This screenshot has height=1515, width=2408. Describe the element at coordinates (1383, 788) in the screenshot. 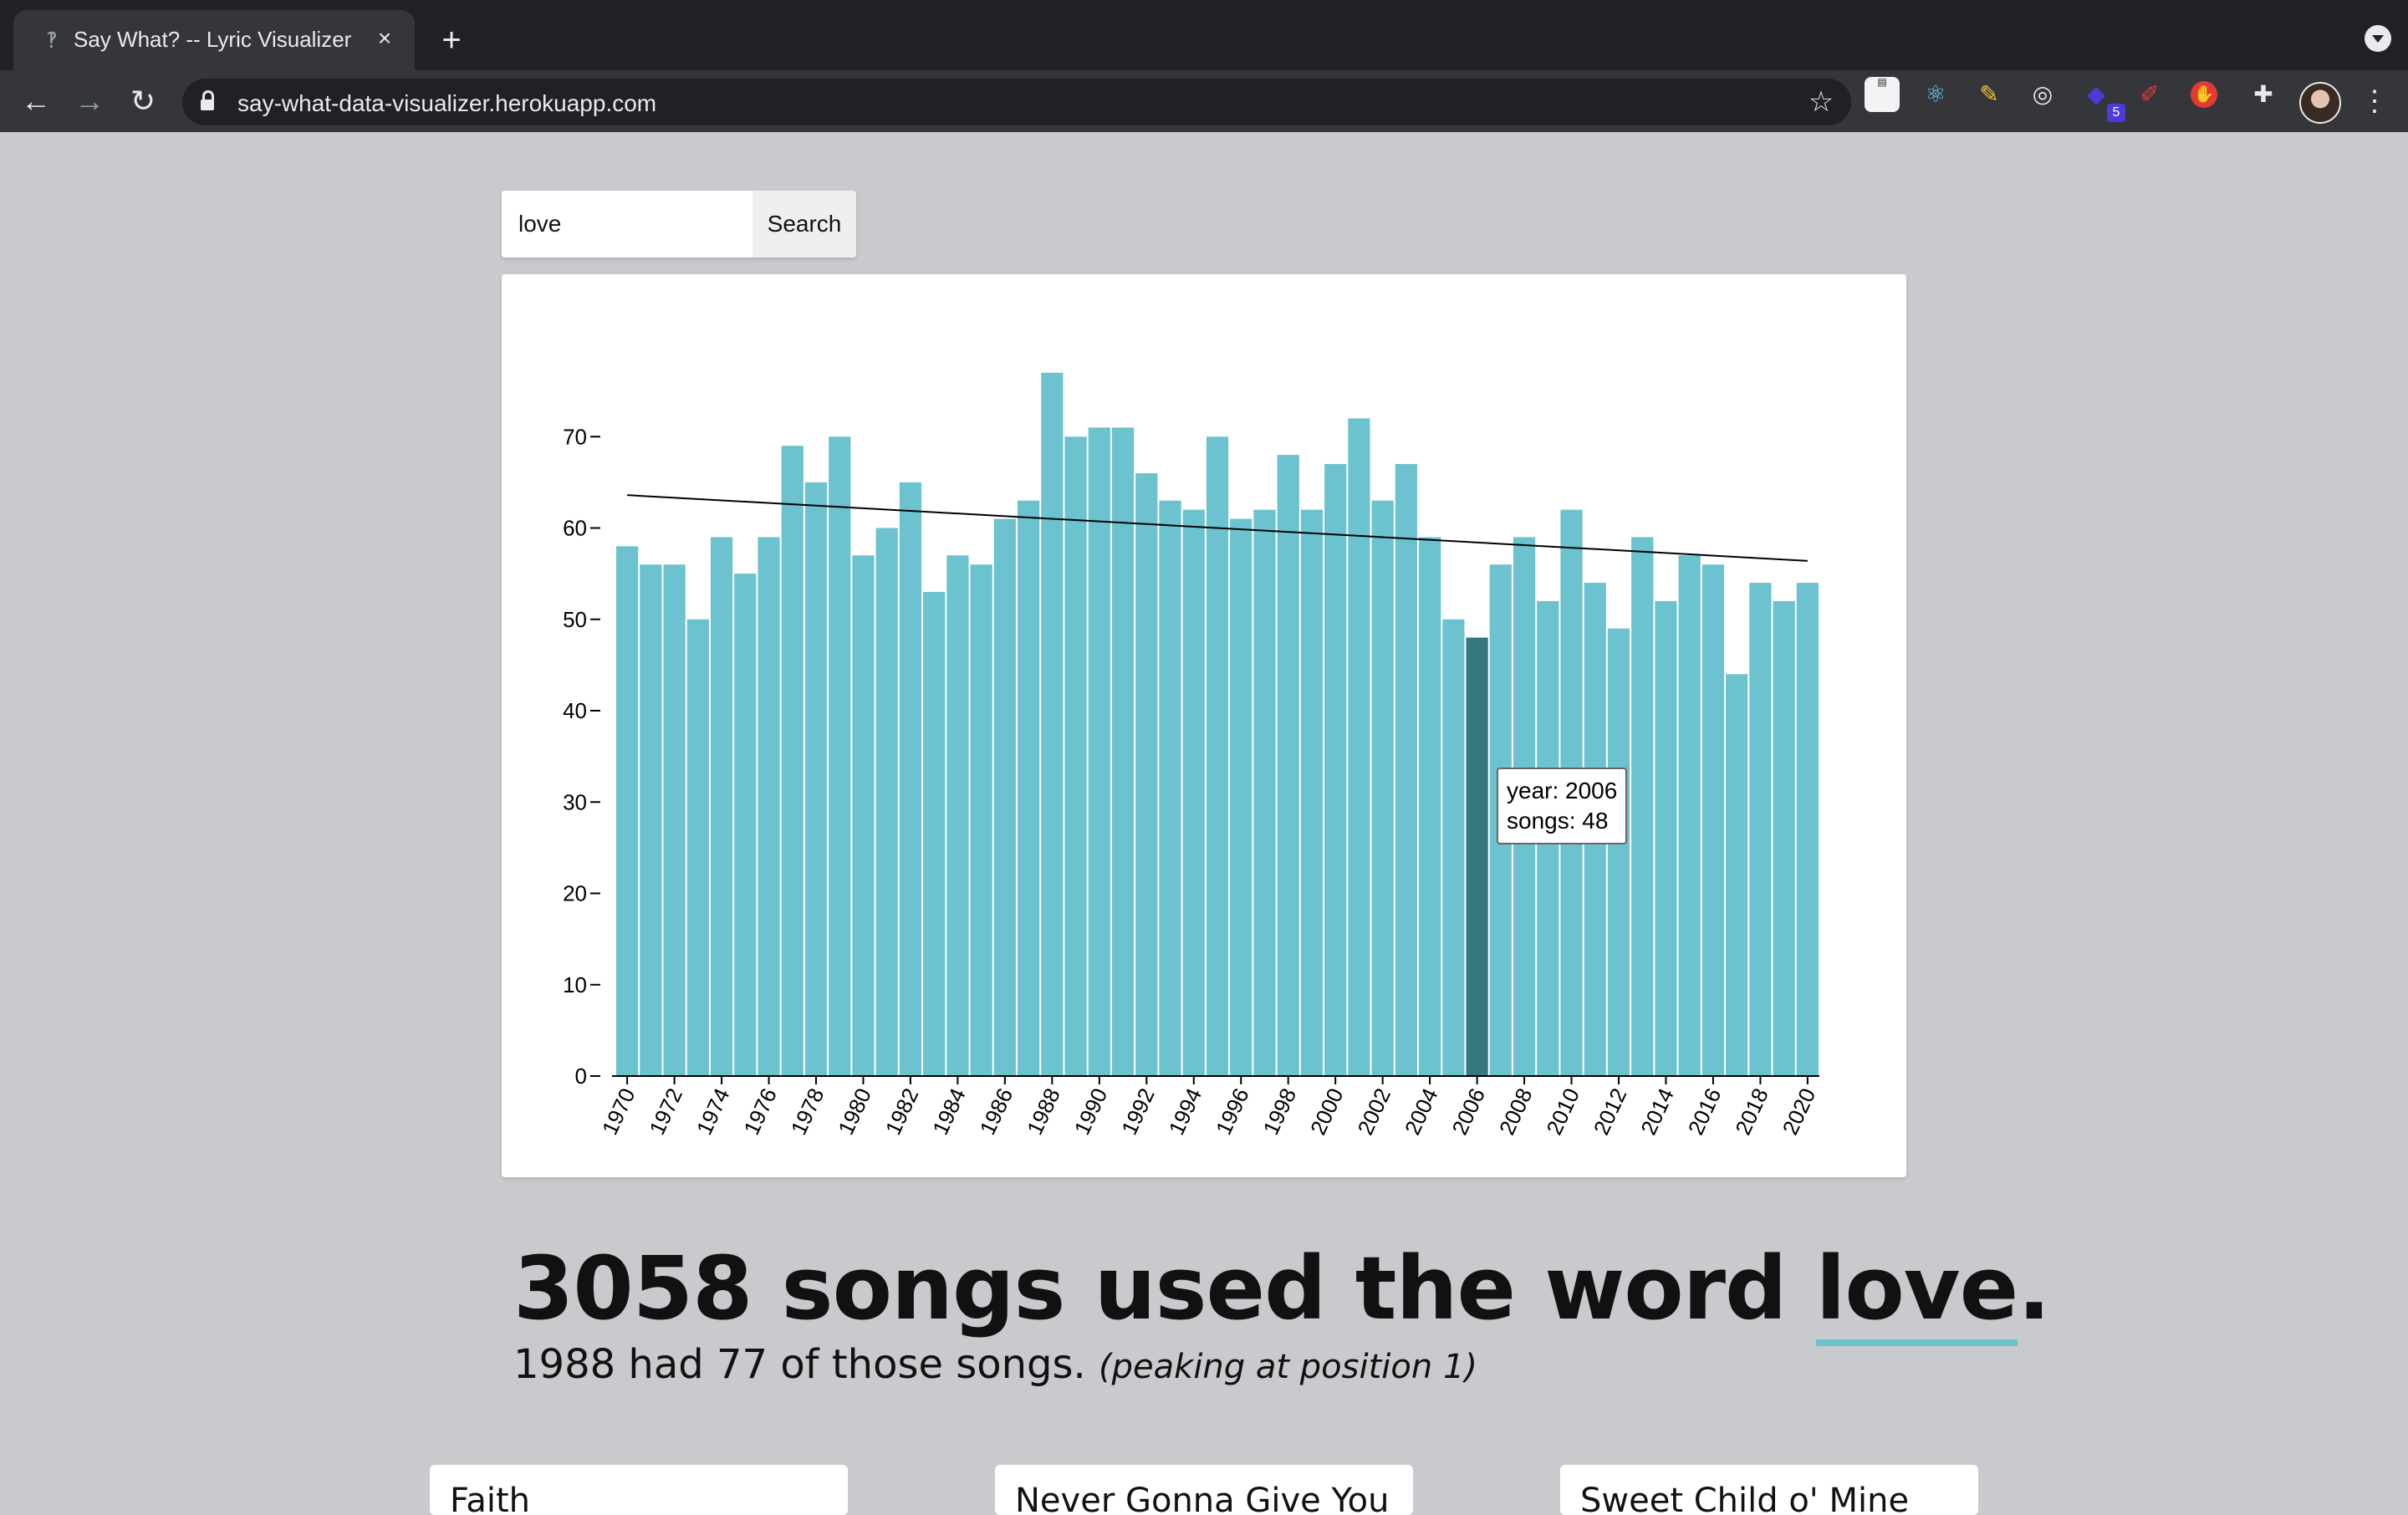

I see `bar-2002` at that location.